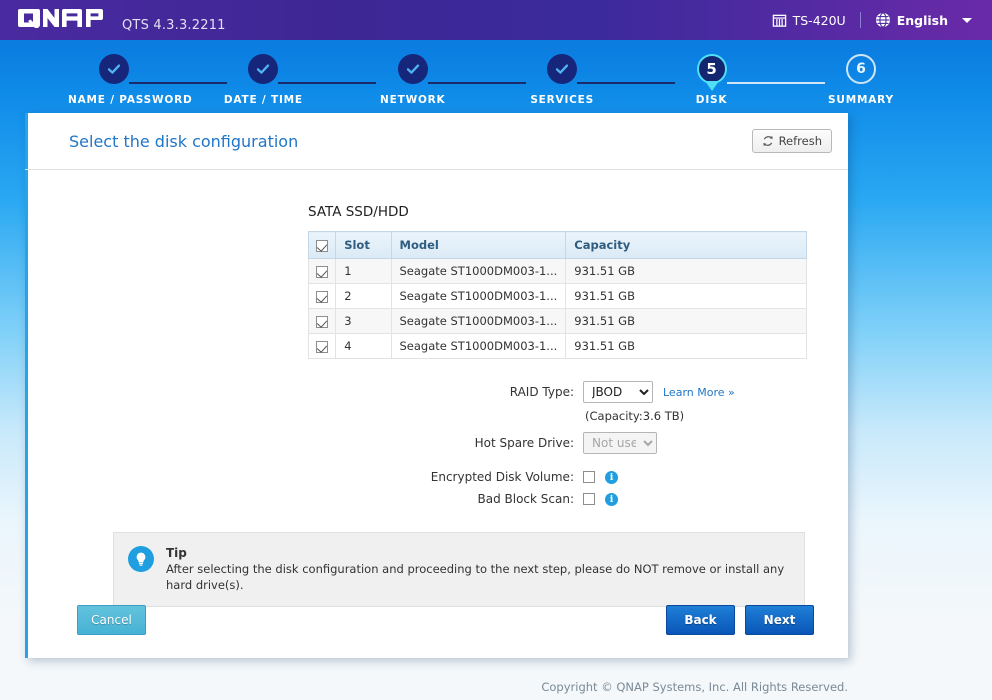 Image resolution: width=992 pixels, height=700 pixels. What do you see at coordinates (363, 271) in the screenshot?
I see `cell-slot: 1` at bounding box center [363, 271].